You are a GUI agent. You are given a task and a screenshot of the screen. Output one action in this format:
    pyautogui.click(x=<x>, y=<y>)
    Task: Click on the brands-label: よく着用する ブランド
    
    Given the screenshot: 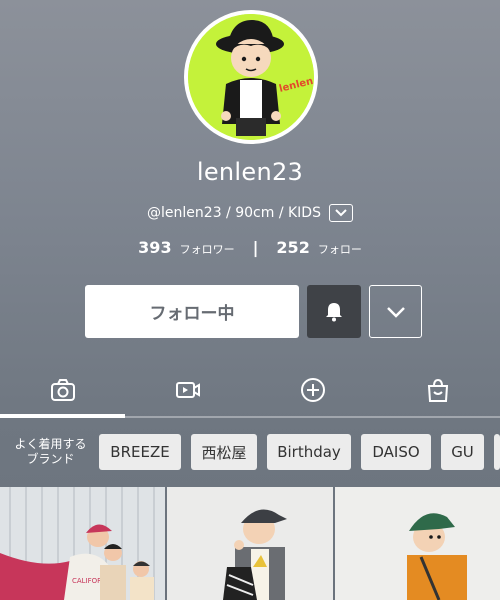 What is the action you would take?
    pyautogui.click(x=49, y=452)
    